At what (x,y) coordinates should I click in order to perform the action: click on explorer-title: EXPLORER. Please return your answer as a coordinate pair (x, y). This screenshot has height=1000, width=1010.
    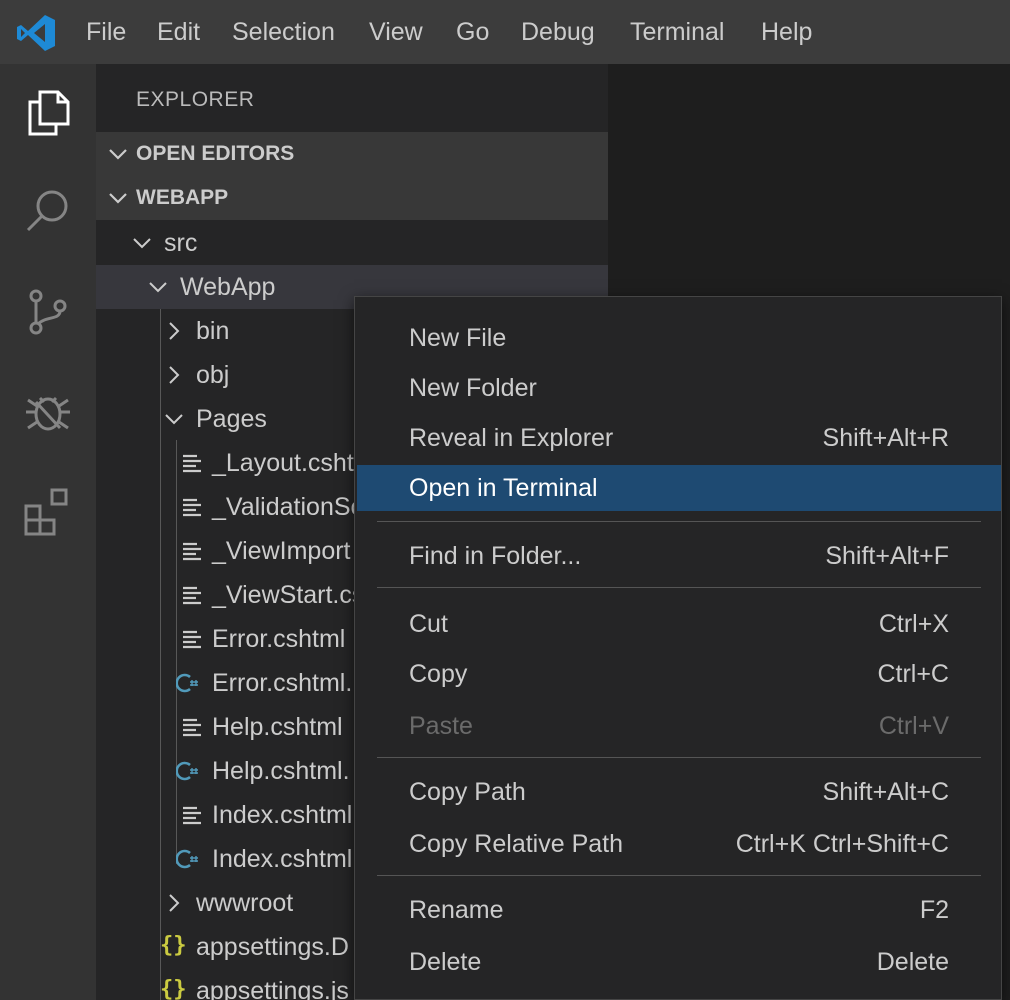
    Looking at the image, I should click on (195, 99).